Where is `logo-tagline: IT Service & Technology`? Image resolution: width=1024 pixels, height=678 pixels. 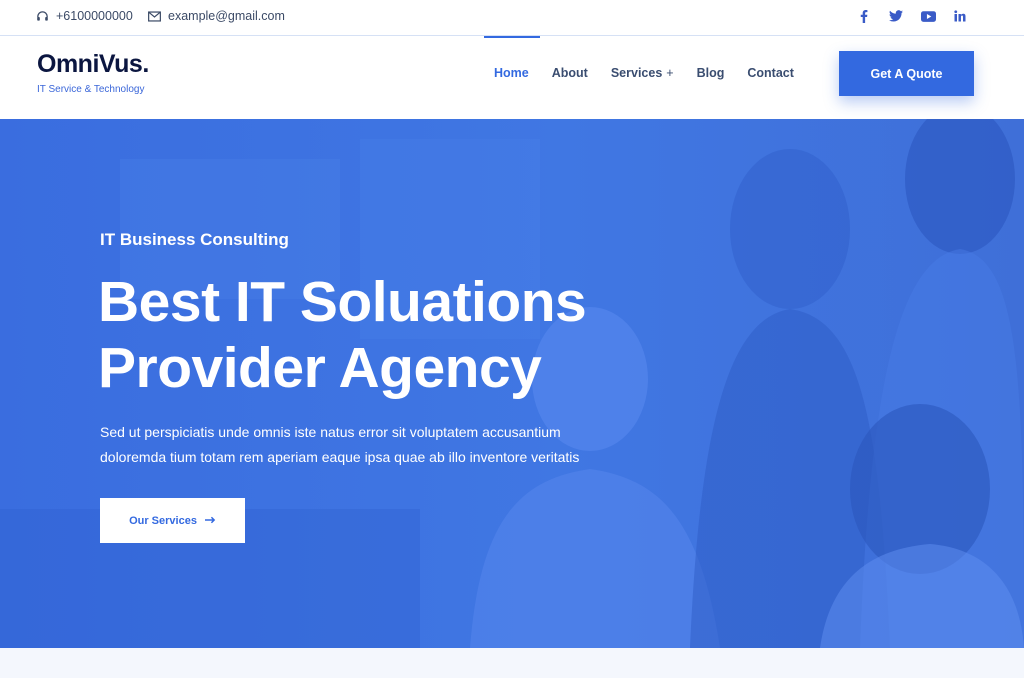
logo-tagline: IT Service & Technology is located at coordinates (91, 89).